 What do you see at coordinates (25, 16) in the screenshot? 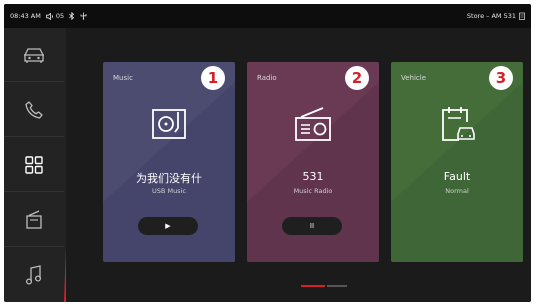
I see `clock: 08:43 AM` at bounding box center [25, 16].